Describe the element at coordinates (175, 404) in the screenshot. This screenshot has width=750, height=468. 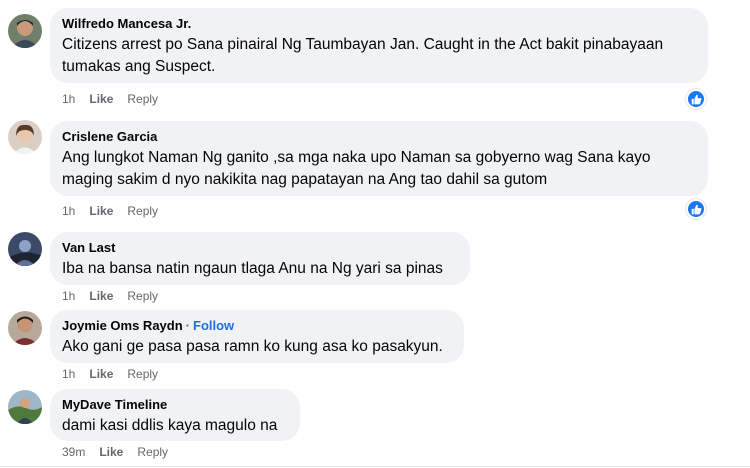
I see `comment-author: MyDave Timeline` at that location.